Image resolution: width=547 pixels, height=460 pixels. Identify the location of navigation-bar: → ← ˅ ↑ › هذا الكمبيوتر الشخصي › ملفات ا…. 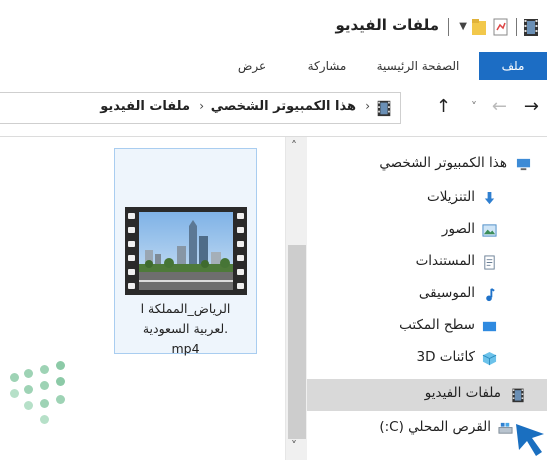
(273, 108).